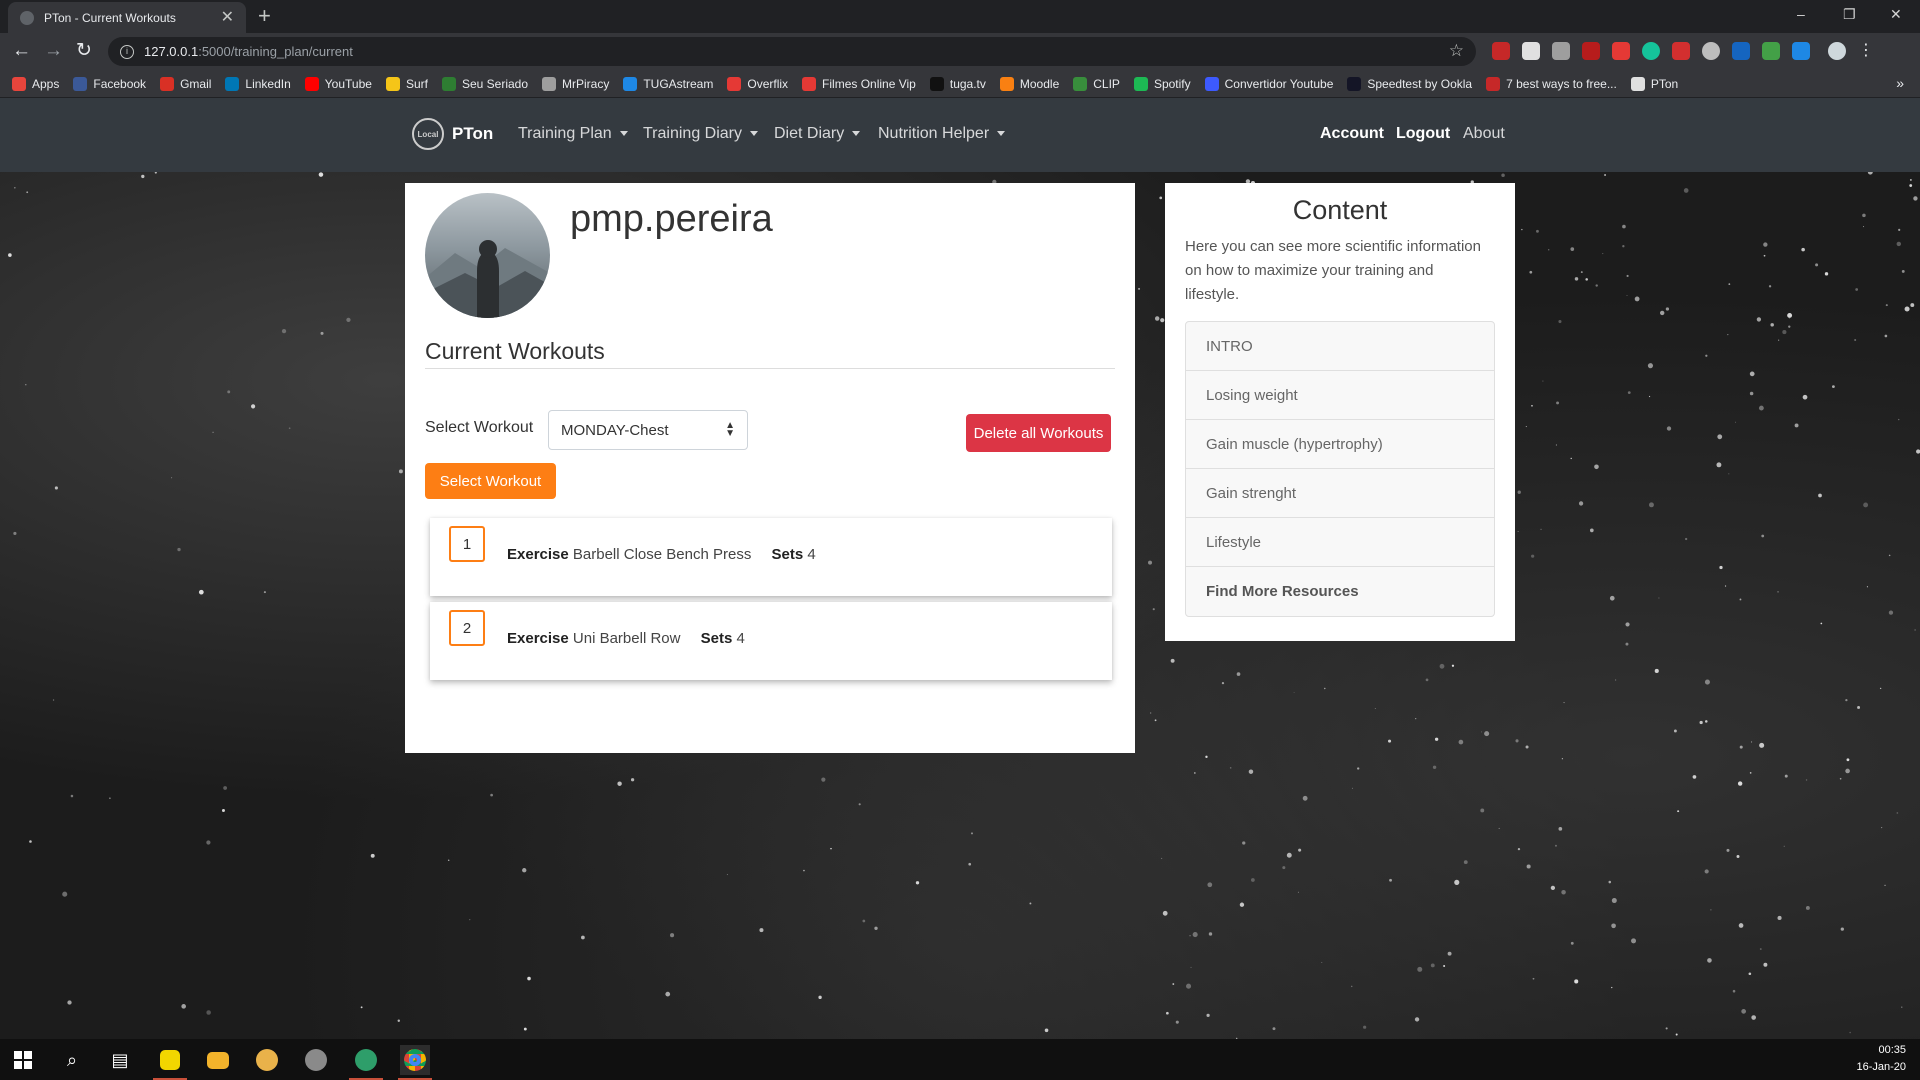  I want to click on content-item-gain-muscle: Gain muscle (hypertrophy), so click(1340, 444).